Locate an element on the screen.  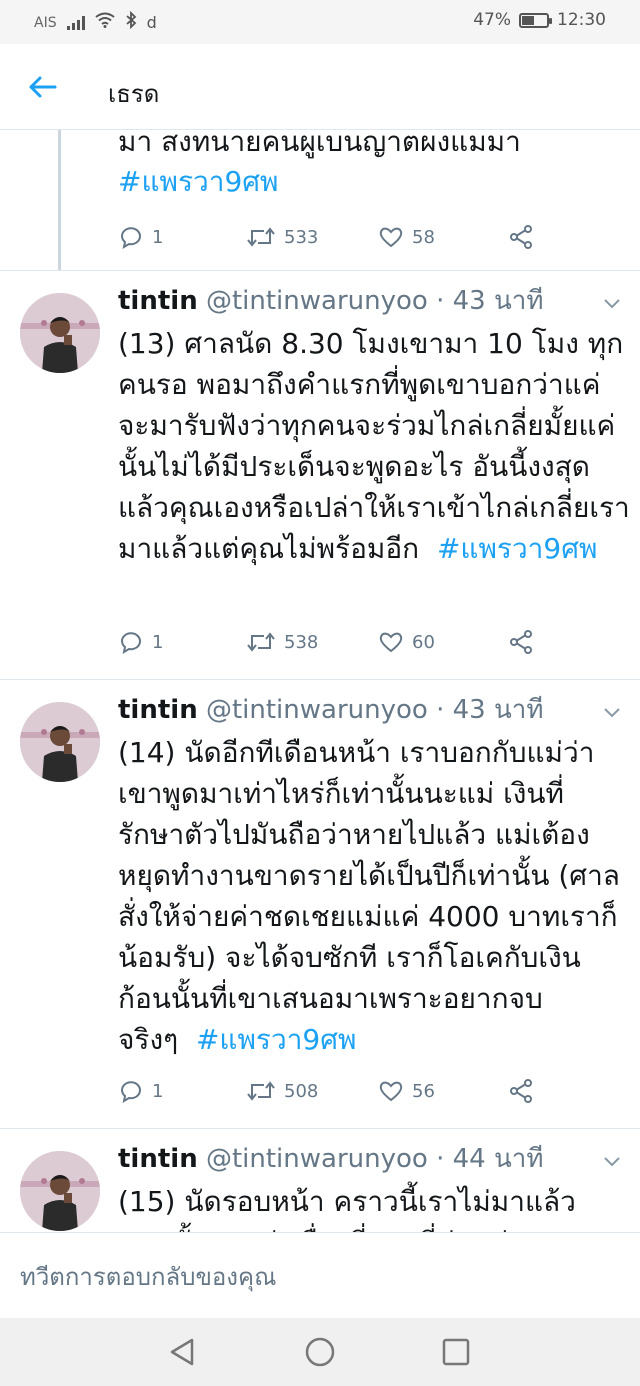
back-button is located at coordinates (42, 87).